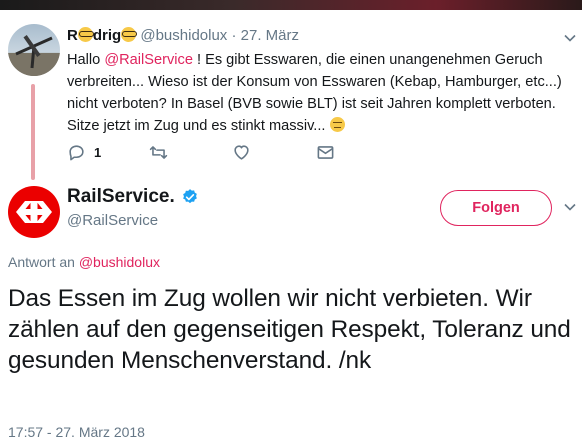  What do you see at coordinates (291, 5) in the screenshot?
I see `top-banner-strip` at bounding box center [291, 5].